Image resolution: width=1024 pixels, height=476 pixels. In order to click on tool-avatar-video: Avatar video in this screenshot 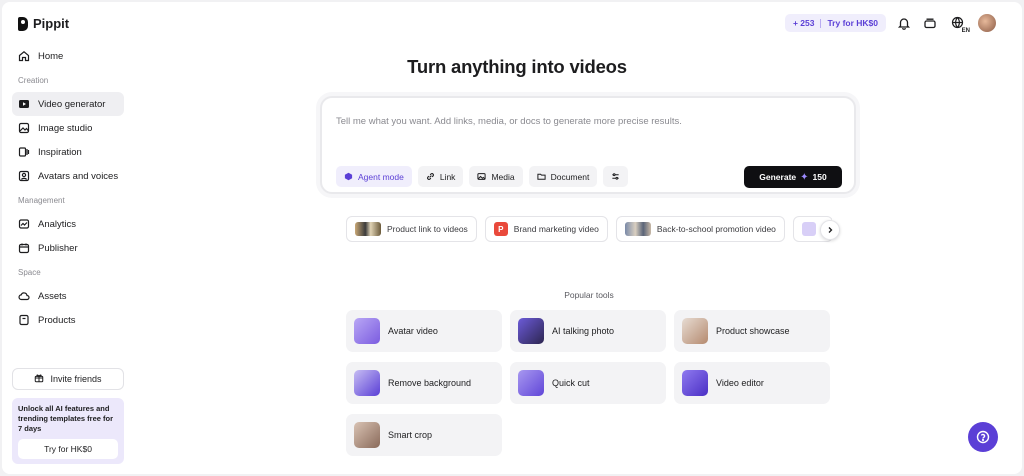, I will do `click(424, 331)`.